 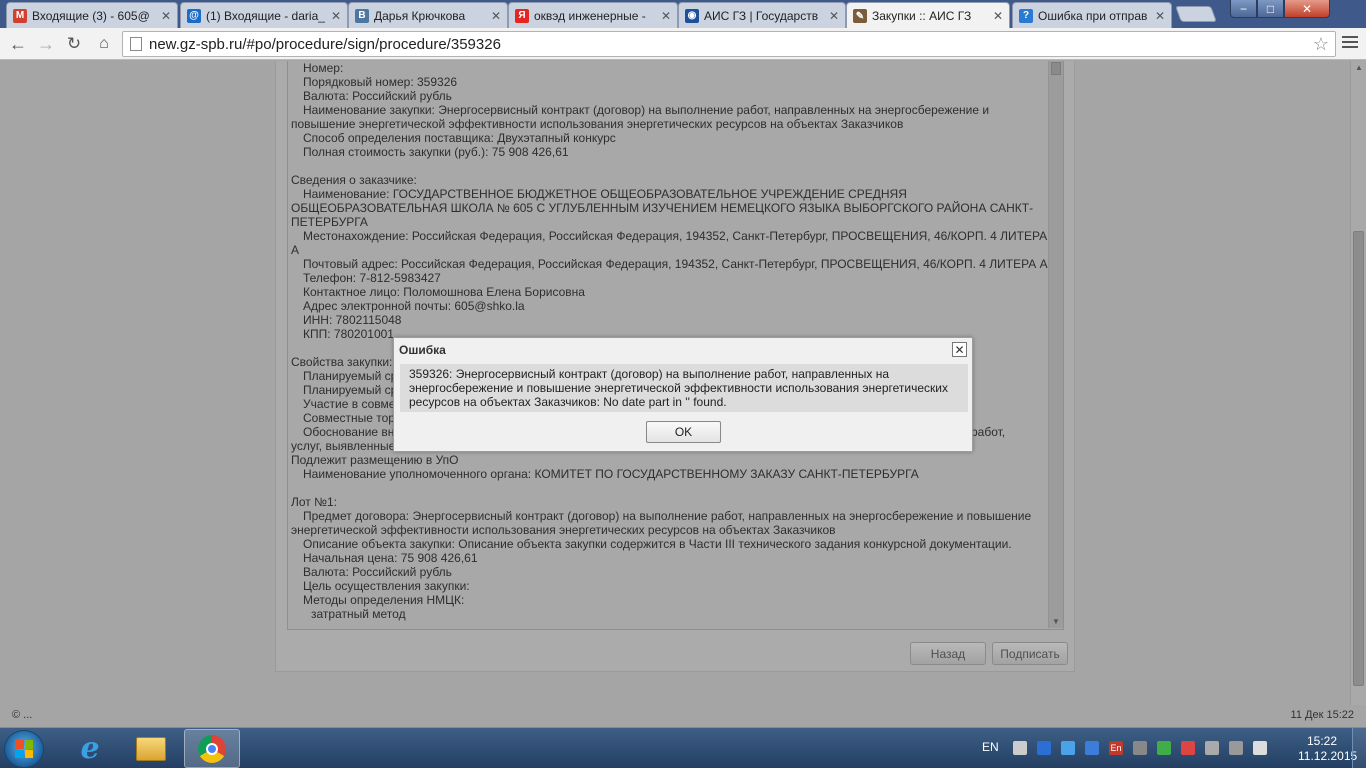 What do you see at coordinates (375, 460) in the screenshot?
I see `document-line-text: Подлежит размещению в УпО` at bounding box center [375, 460].